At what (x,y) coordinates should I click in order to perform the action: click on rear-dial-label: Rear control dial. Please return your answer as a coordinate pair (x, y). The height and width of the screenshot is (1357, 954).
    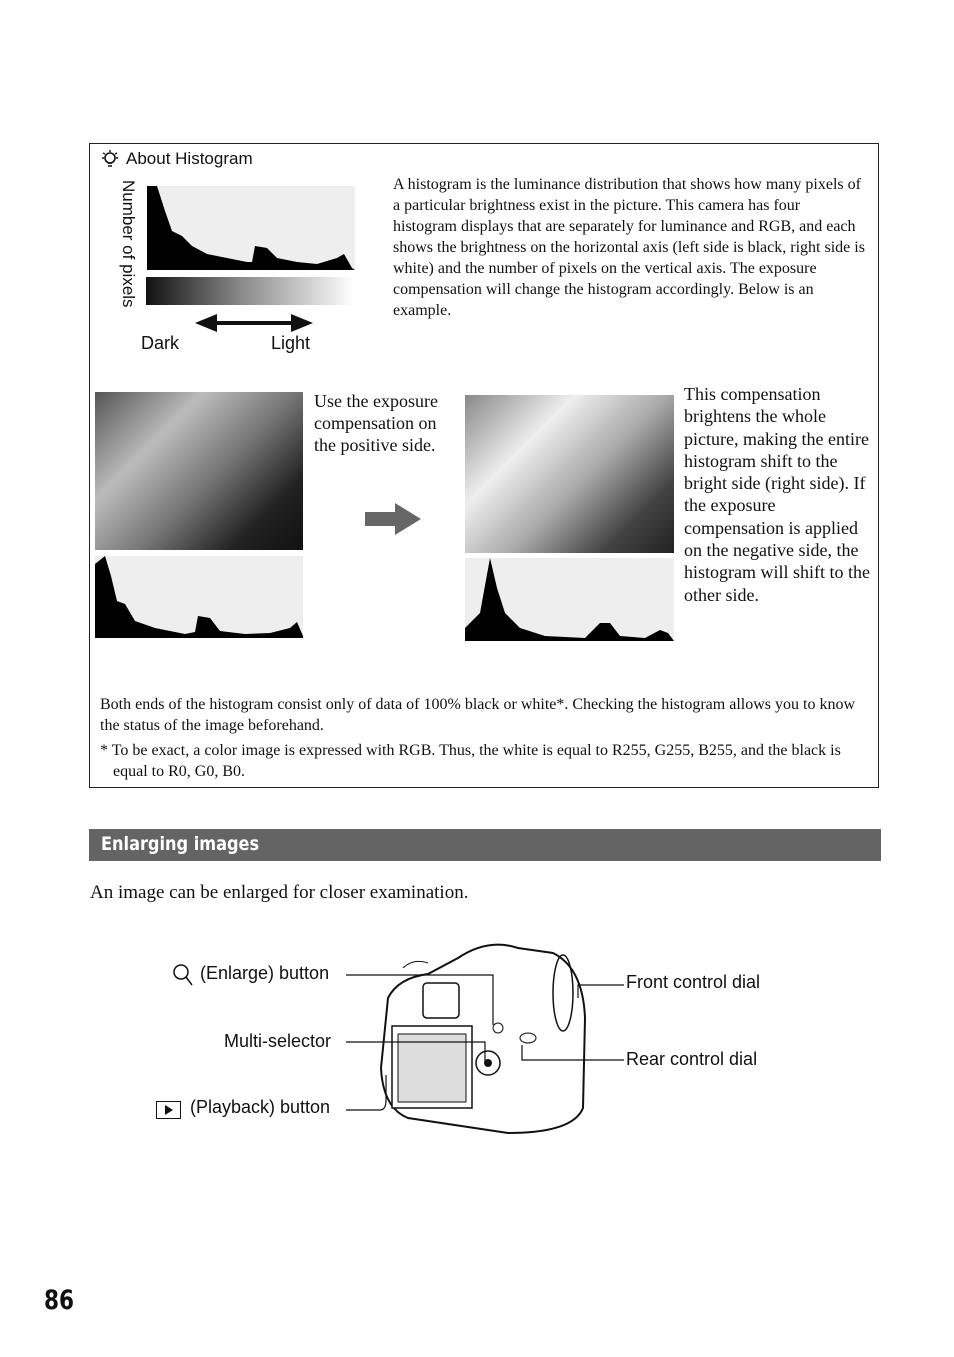
    Looking at the image, I should click on (692, 1059).